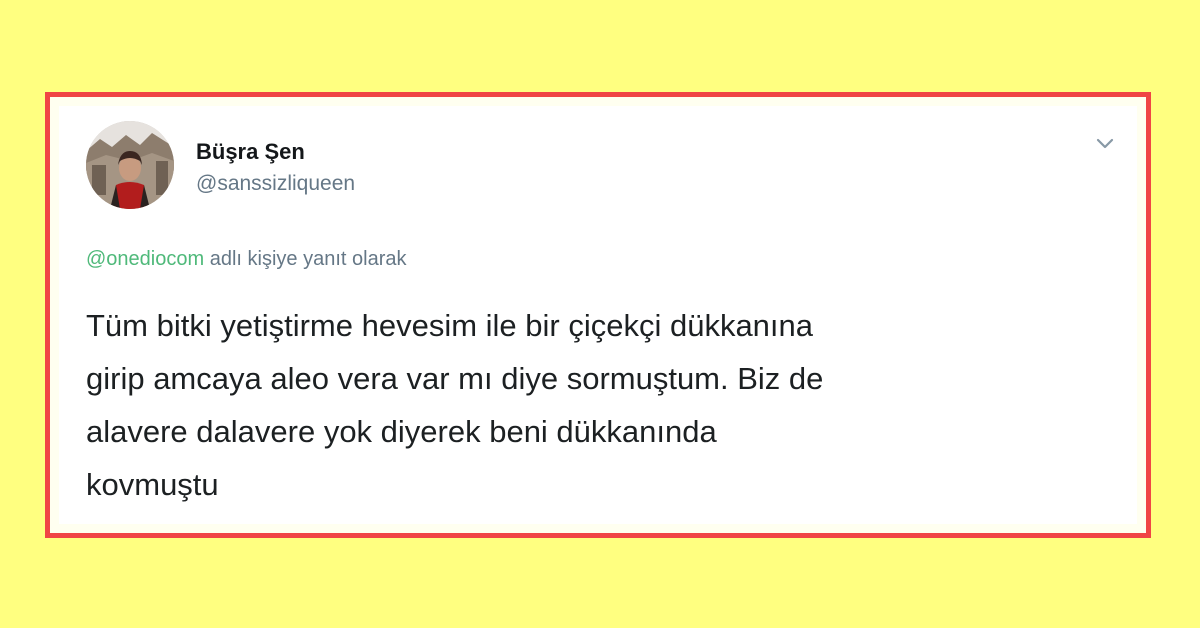 The image size is (1200, 628). I want to click on reply-mention-link: @onediocom, so click(145, 259).